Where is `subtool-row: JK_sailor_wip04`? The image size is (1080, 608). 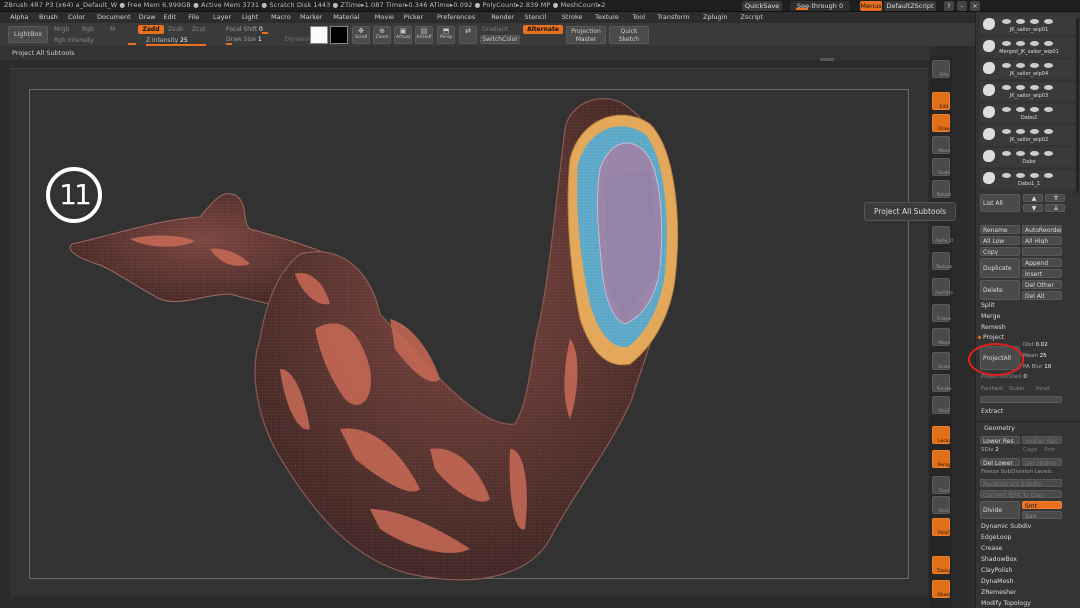
subtool-row: JK_sailor_wip04 is located at coordinates (1029, 69).